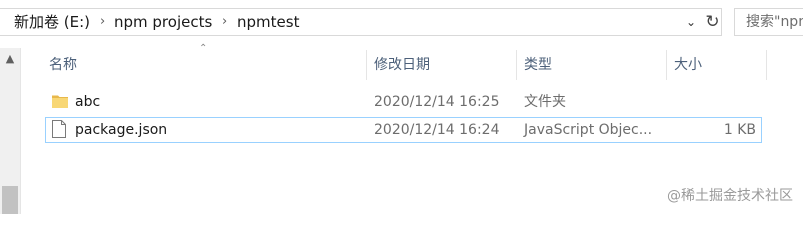 Image resolution: width=803 pixels, height=240 pixels. I want to click on pane-divider, so click(20, 131).